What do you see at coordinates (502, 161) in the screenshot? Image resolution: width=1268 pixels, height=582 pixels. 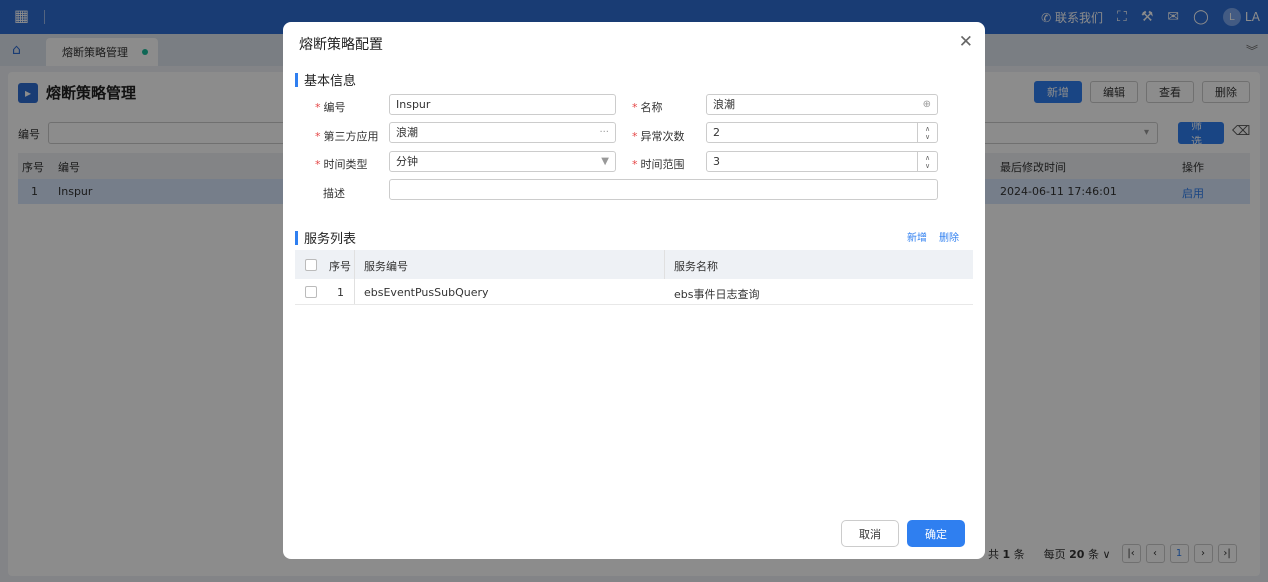 I see `time-type-select: 分钟 ▼` at bounding box center [502, 161].